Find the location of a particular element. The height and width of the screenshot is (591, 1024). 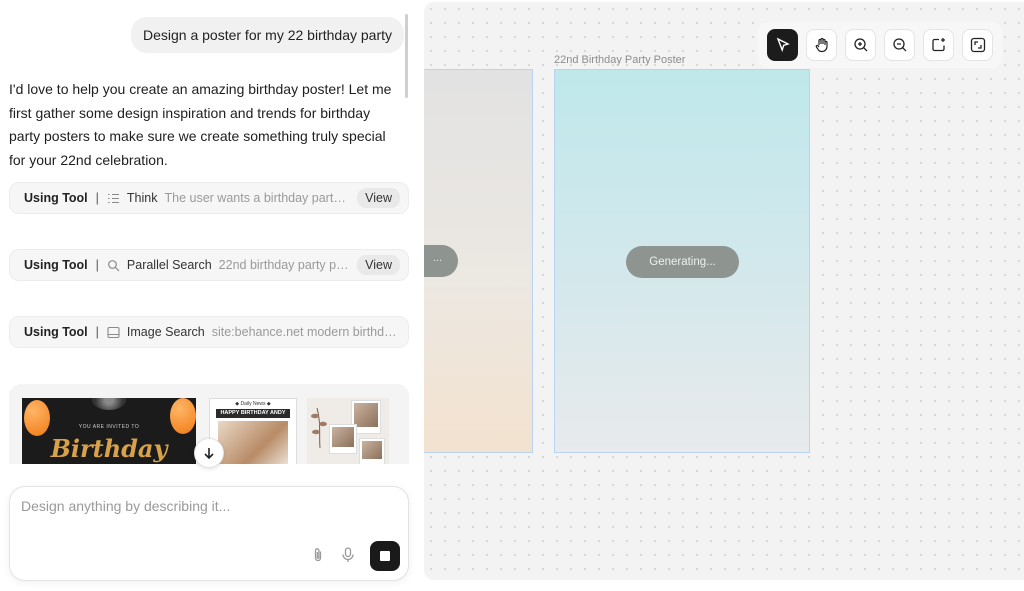

tool-name: Image Search is located at coordinates (165, 332).